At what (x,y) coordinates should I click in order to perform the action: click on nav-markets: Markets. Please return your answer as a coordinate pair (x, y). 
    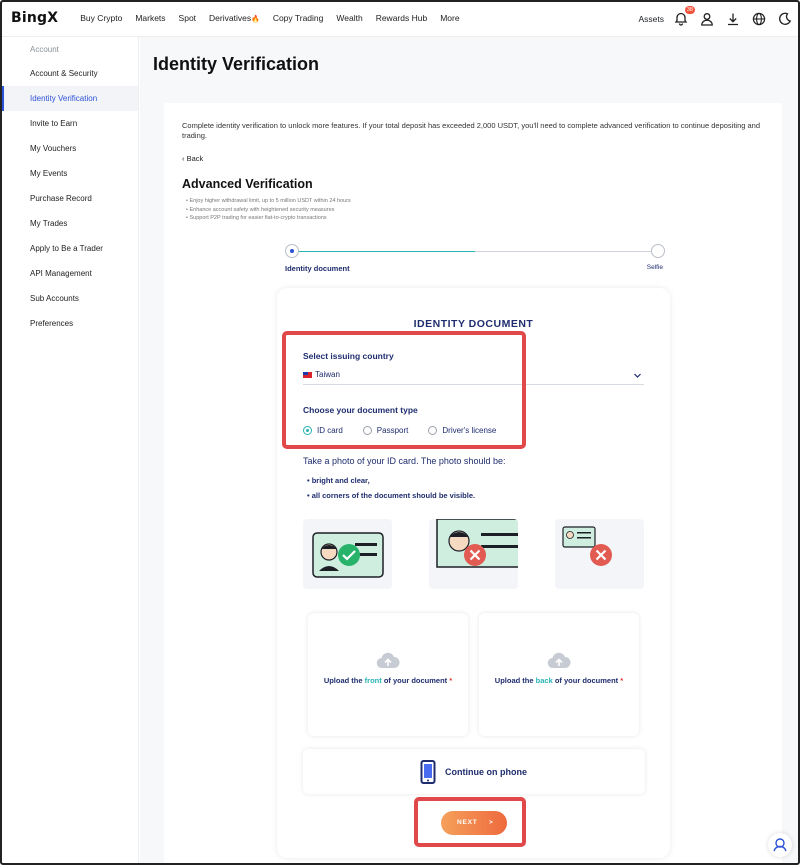
    Looking at the image, I should click on (150, 18).